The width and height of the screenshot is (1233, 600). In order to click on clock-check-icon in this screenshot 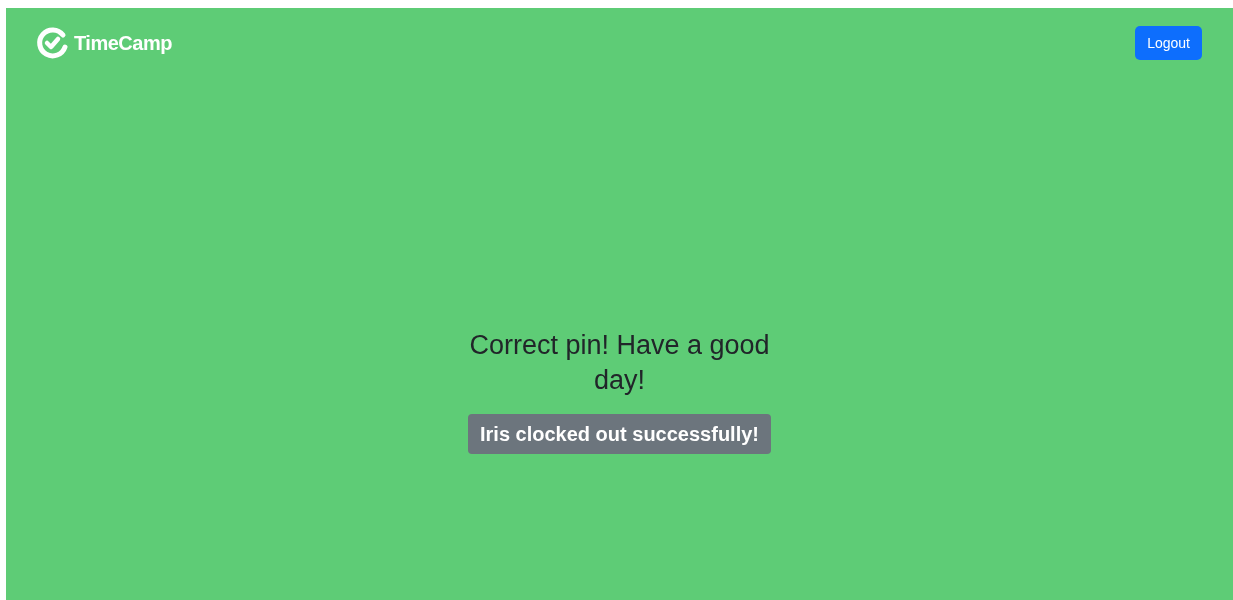, I will do `click(53, 43)`.